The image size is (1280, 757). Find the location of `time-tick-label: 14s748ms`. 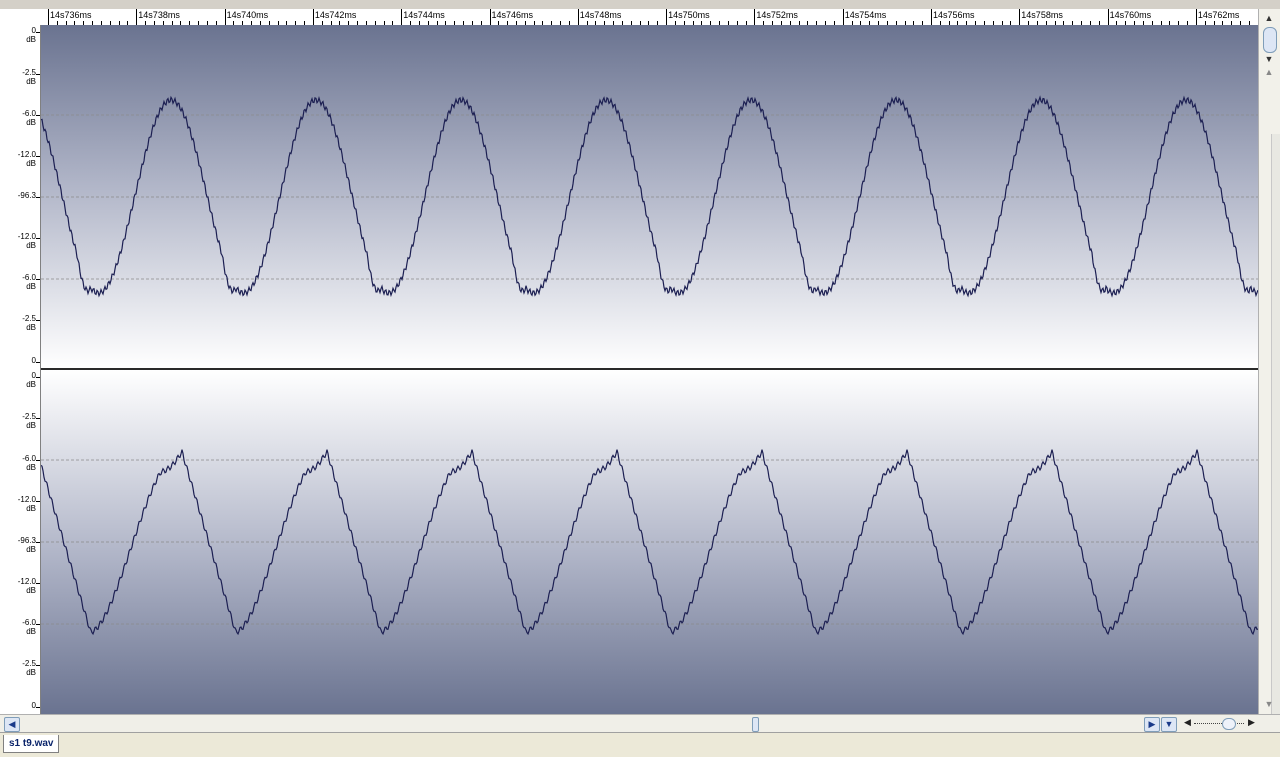

time-tick-label: 14s748ms is located at coordinates (601, 15).